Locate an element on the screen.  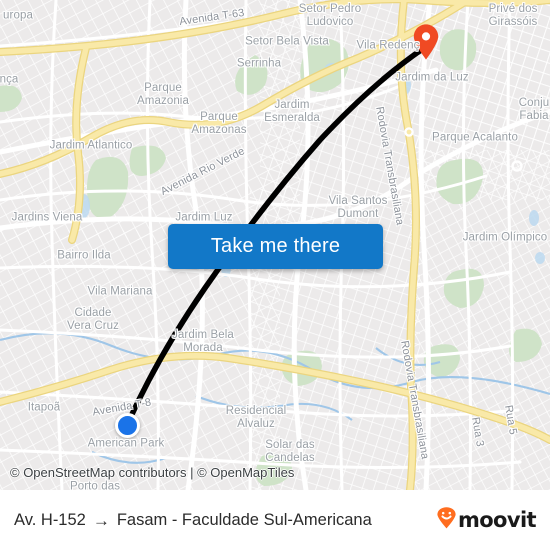
arrow-right-icon: → is located at coordinates (101, 520).